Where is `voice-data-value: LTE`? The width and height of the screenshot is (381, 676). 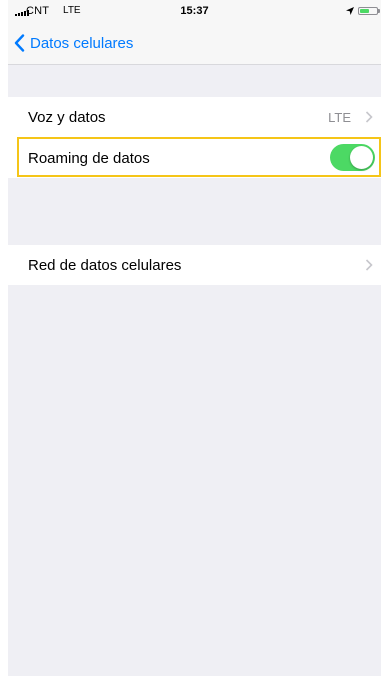
voice-data-value: LTE is located at coordinates (339, 117).